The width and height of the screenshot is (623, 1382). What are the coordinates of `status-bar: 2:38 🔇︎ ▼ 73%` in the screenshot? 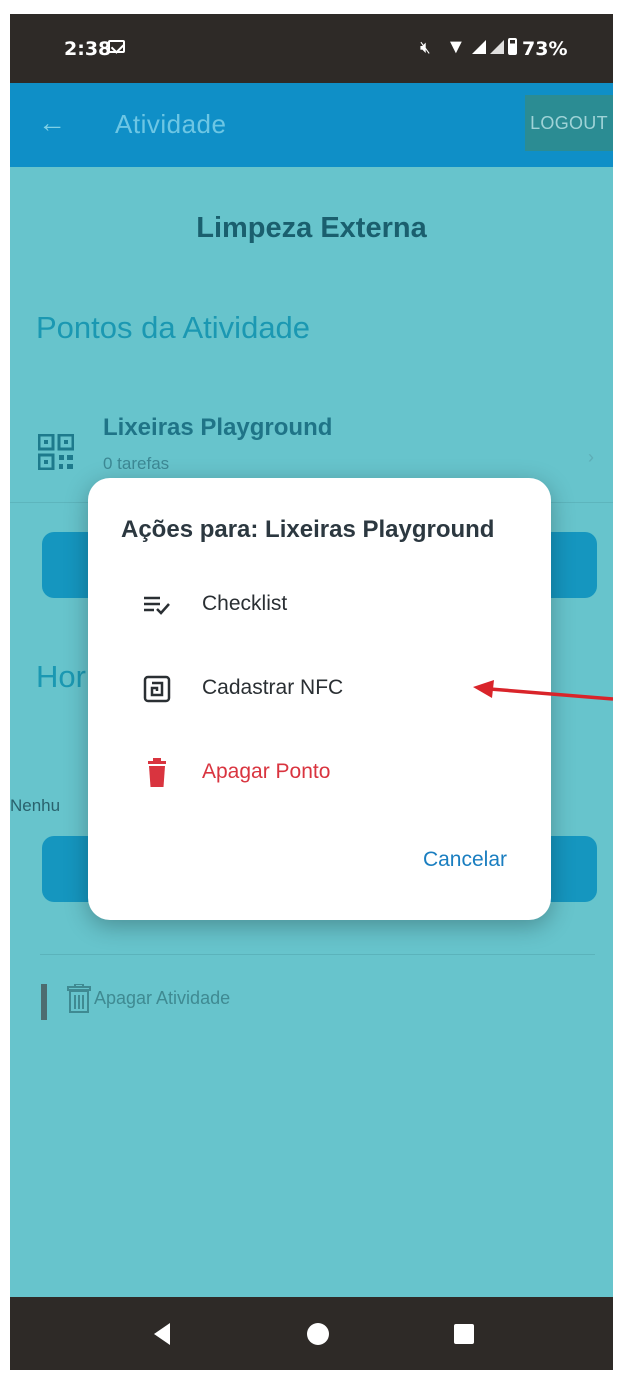 It's located at (311, 48).